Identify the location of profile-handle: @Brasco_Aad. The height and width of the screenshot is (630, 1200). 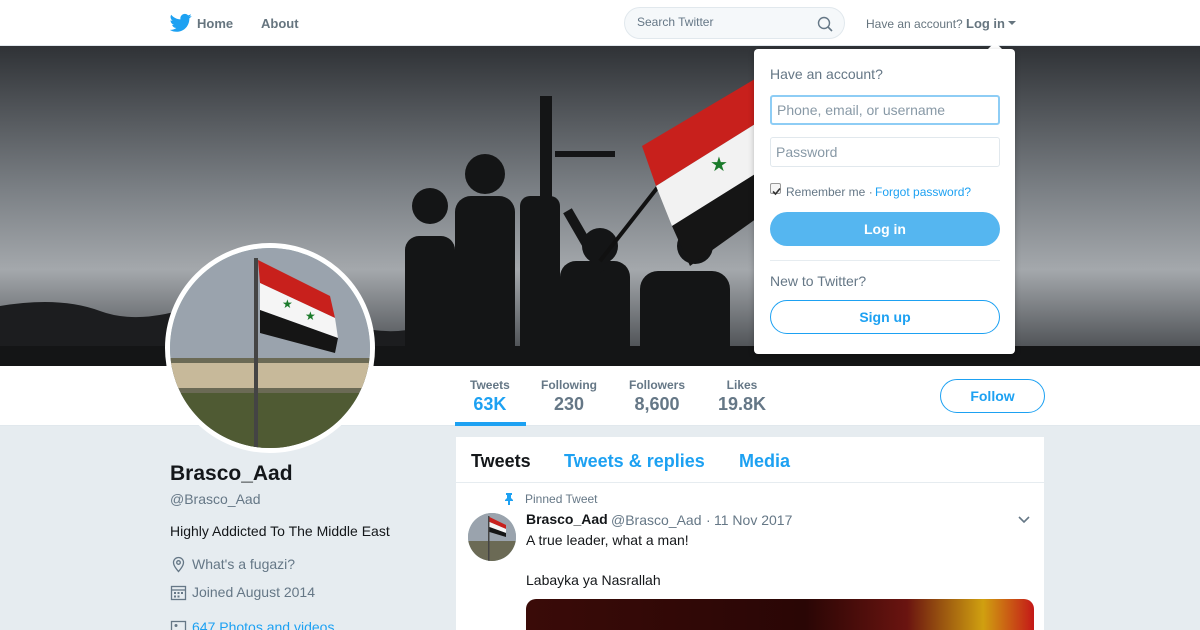
(215, 499).